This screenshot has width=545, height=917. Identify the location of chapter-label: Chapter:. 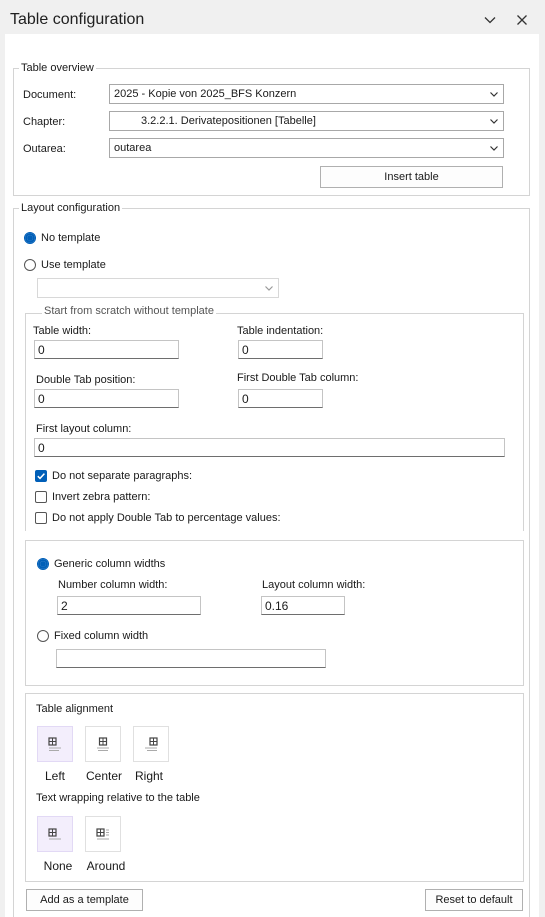
(44, 122).